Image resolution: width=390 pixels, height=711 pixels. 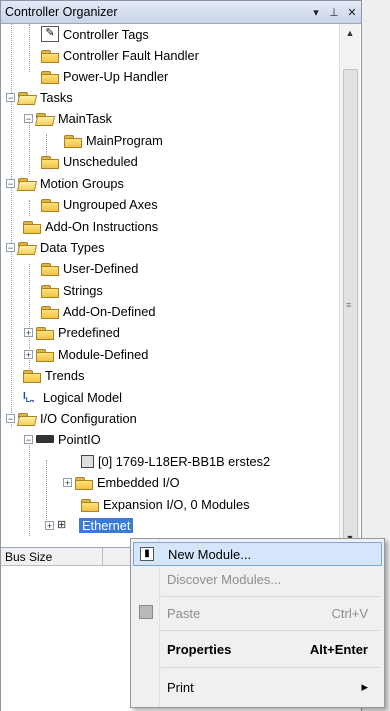 What do you see at coordinates (89, 332) in the screenshot?
I see `tree-item-label: Predefined` at bounding box center [89, 332].